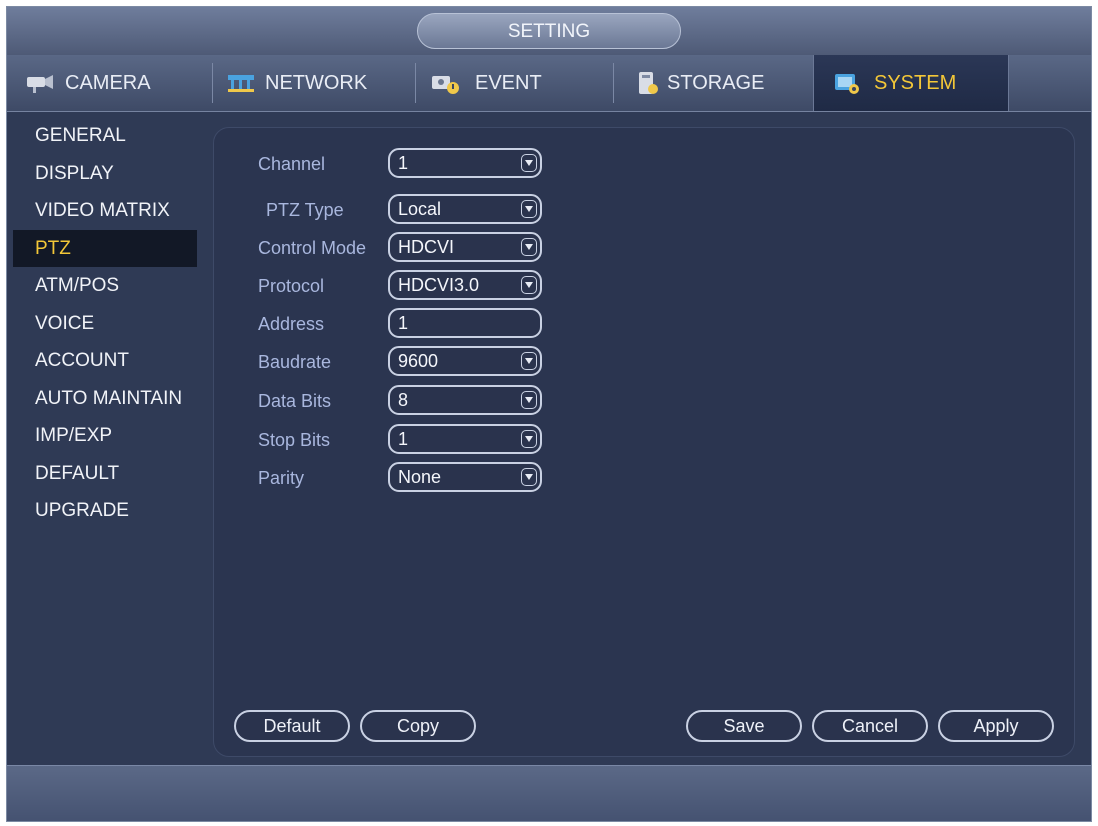 The image size is (1098, 826). What do you see at coordinates (403, 439) in the screenshot?
I see `stop-bits-value: 1` at bounding box center [403, 439].